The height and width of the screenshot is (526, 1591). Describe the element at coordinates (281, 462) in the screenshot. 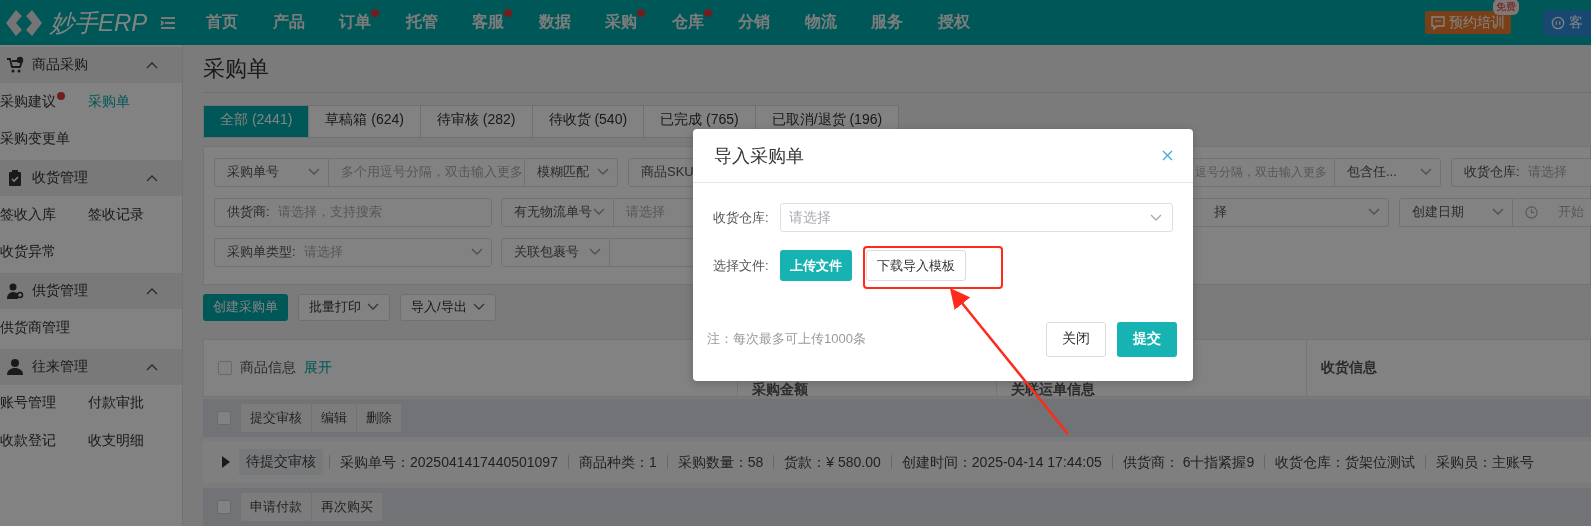

I see `status-tag: 待提交审核` at that location.